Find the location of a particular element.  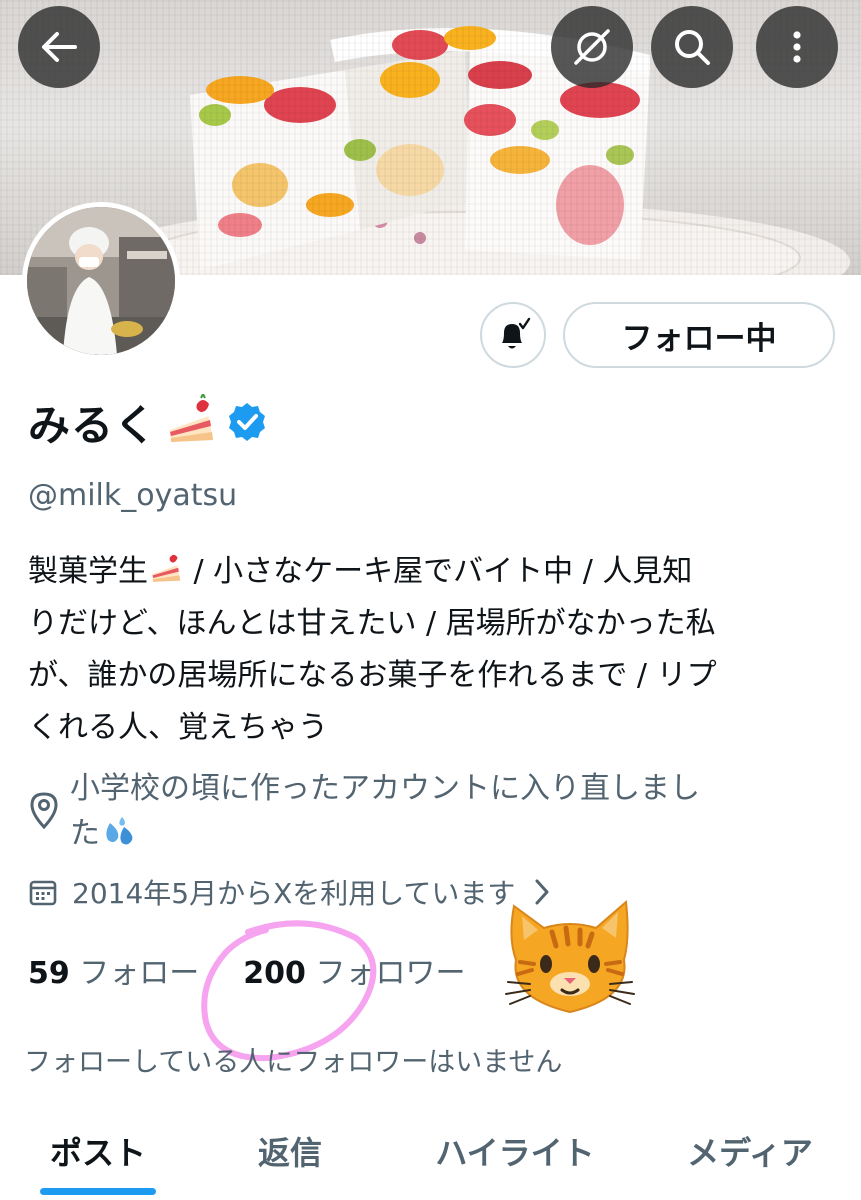

following-button: フォロー中 is located at coordinates (699, 335).